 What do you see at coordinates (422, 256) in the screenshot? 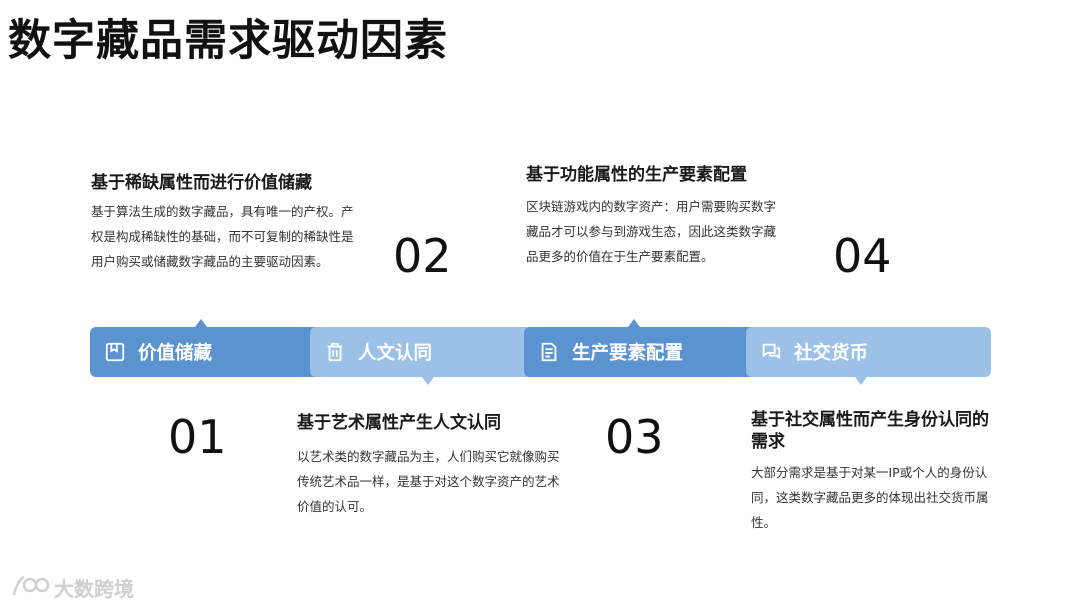
I see `block-2-number: 02` at bounding box center [422, 256].